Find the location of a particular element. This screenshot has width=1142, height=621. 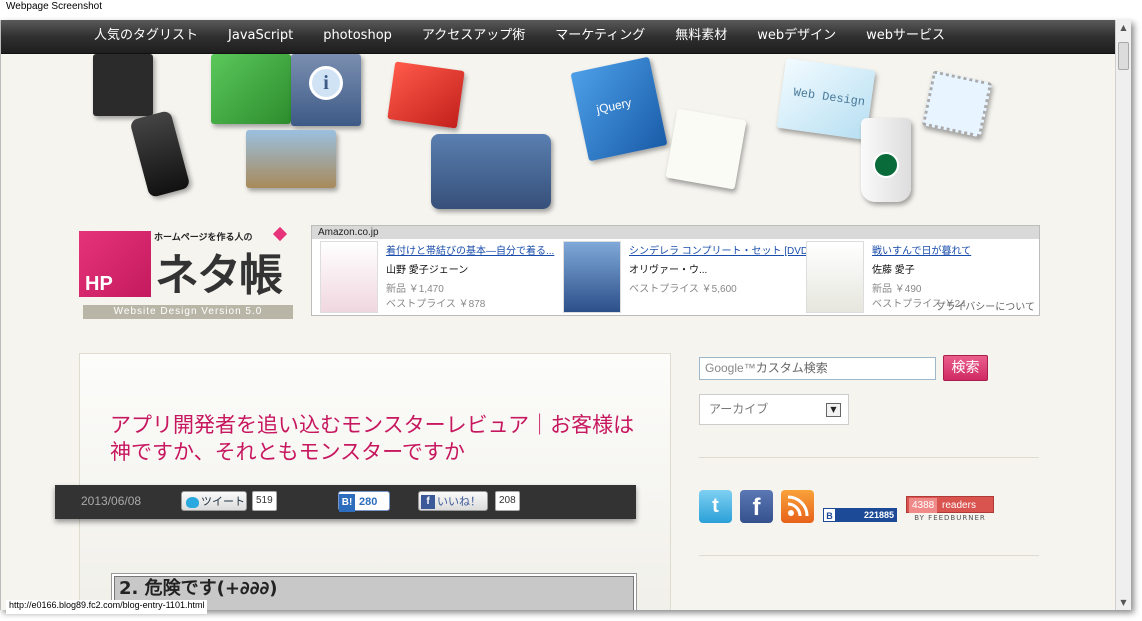

amazon-item-author: 佐藤 愛子 is located at coordinates (893, 270).